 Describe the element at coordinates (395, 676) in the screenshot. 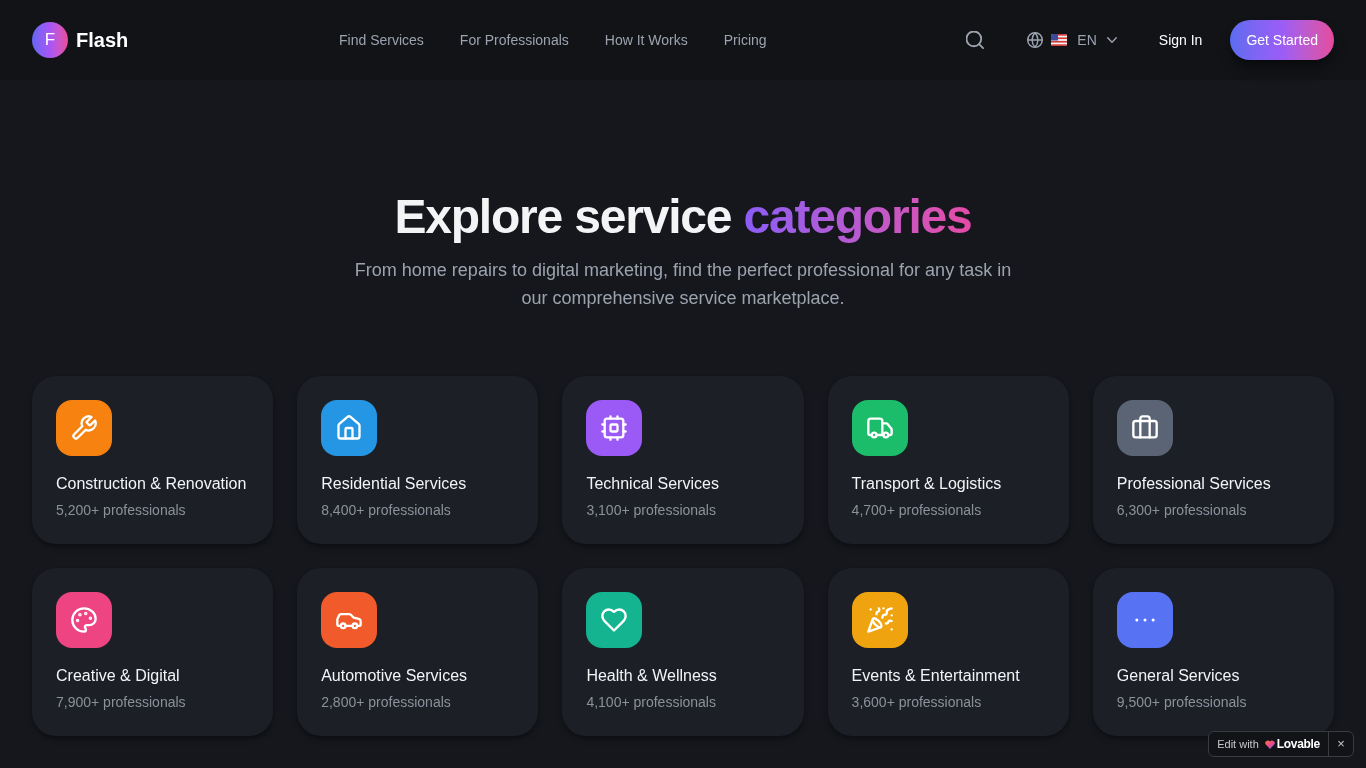

I see `category-title: Automotive Services` at that location.